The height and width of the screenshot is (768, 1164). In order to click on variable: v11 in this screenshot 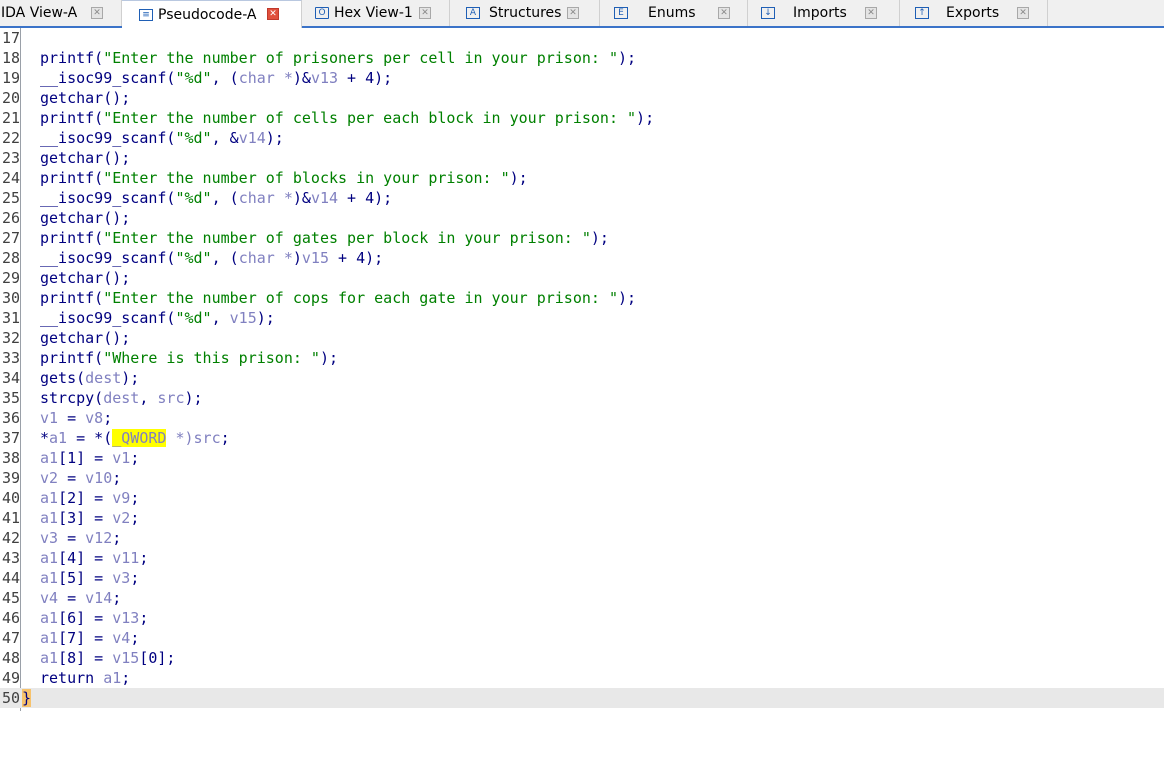, I will do `click(125, 558)`.